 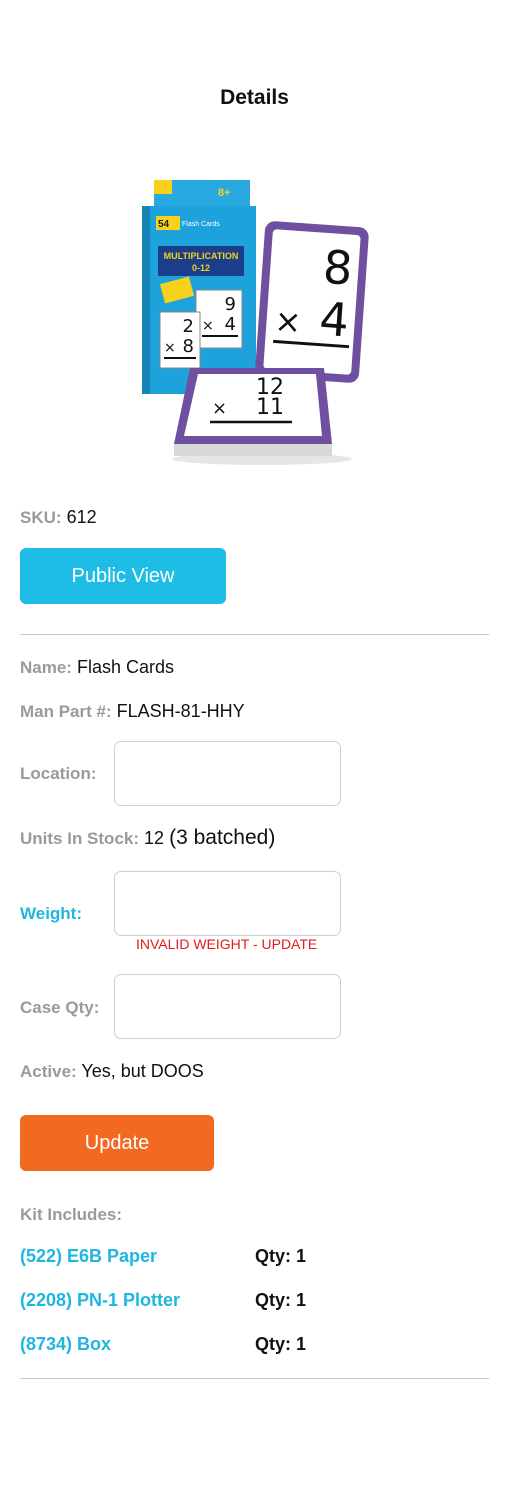 What do you see at coordinates (188, 326) in the screenshot?
I see `svg-text: 2` at bounding box center [188, 326].